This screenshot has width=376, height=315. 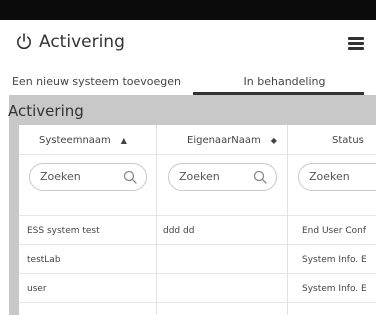 I want to click on table-header: Systeemnaam ▲ EigenaarNaam ◆ Status, so click(x=197, y=140).